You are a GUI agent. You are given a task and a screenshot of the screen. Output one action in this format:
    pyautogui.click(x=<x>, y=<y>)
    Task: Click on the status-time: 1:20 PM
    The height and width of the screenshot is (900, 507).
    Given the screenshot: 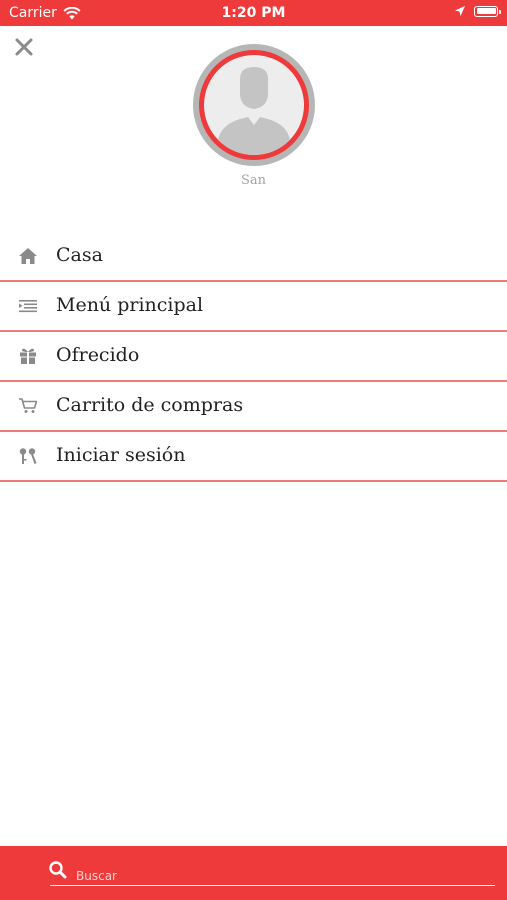 What is the action you would take?
    pyautogui.click(x=253, y=13)
    